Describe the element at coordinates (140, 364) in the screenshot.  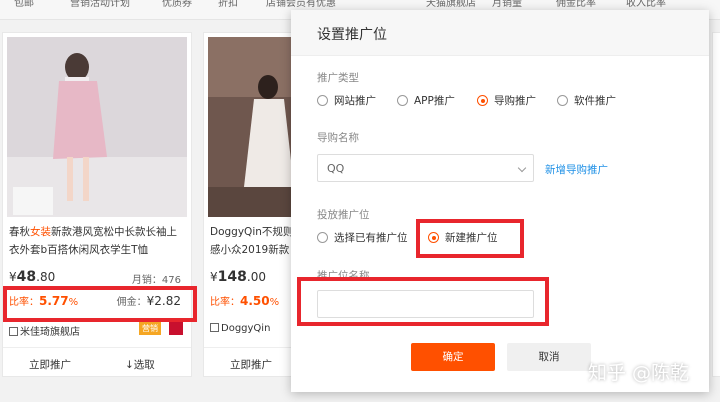
I see `select-button: ↓选取` at that location.